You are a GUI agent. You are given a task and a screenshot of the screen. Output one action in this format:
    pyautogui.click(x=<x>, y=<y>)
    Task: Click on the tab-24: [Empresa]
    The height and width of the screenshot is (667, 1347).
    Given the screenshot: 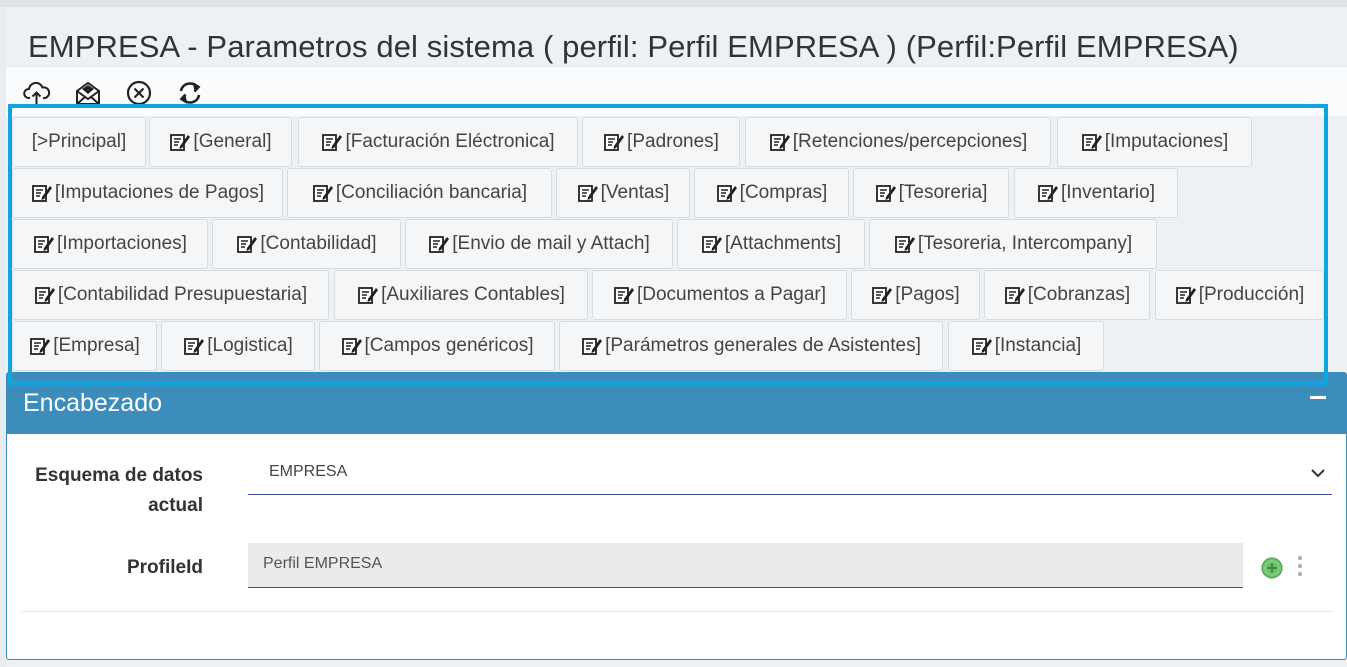 What is the action you would take?
    pyautogui.click(x=84, y=346)
    